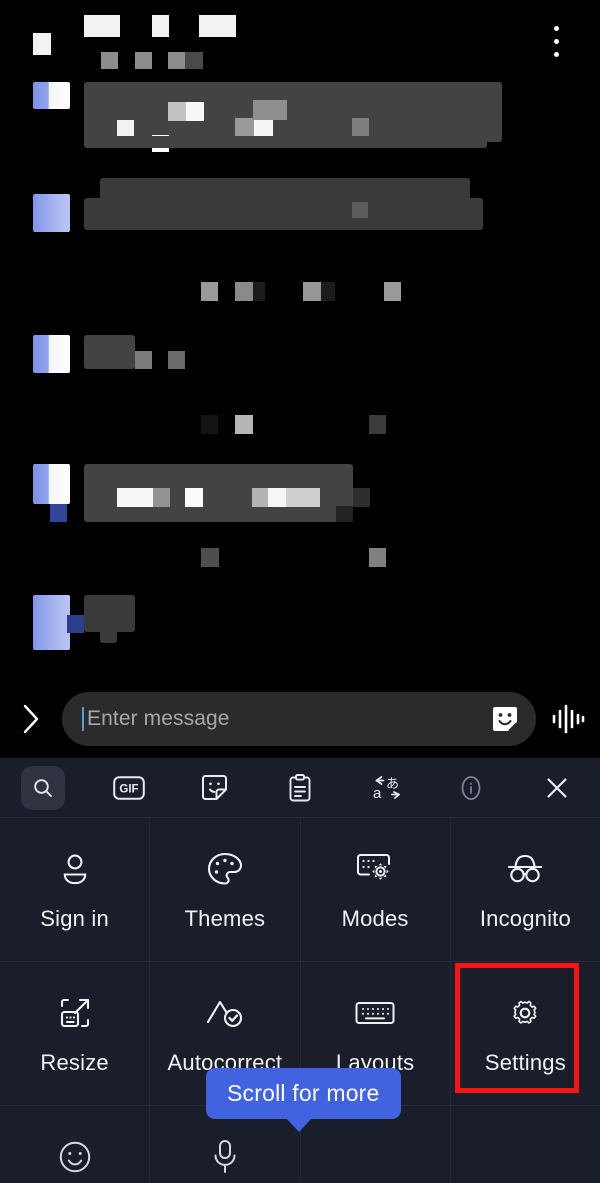 This screenshot has height=1183, width=600. What do you see at coordinates (525, 1013) in the screenshot?
I see `gear-icon` at bounding box center [525, 1013].